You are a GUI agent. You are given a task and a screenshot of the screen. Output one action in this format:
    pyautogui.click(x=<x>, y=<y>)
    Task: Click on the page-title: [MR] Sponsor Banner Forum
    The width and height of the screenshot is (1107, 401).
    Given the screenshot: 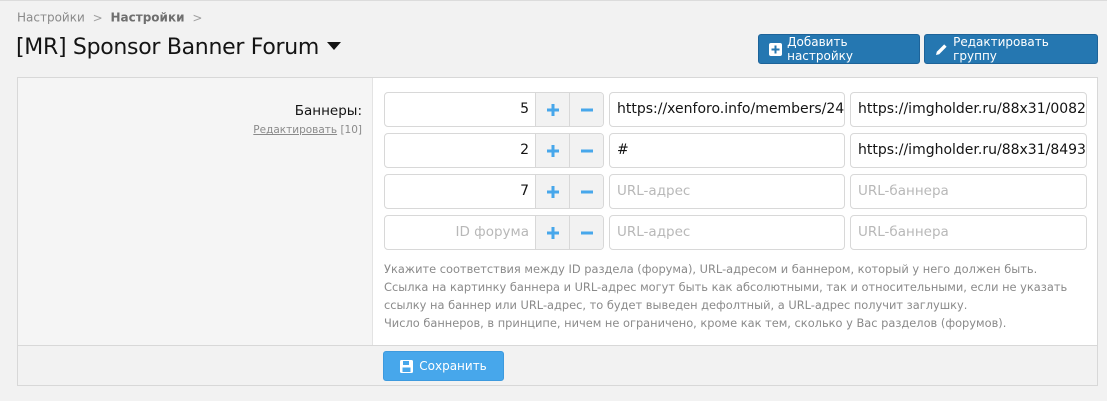 What is the action you would take?
    pyautogui.click(x=179, y=47)
    